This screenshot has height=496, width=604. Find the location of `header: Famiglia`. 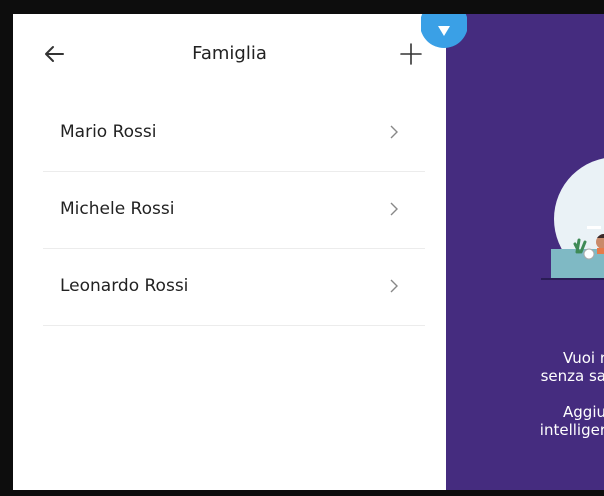

header: Famiglia is located at coordinates (229, 54).